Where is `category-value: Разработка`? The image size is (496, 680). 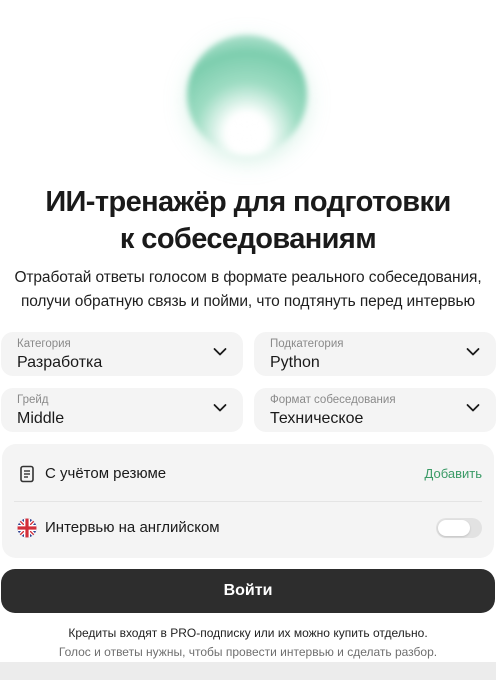 category-value: Разработка is located at coordinates (60, 362).